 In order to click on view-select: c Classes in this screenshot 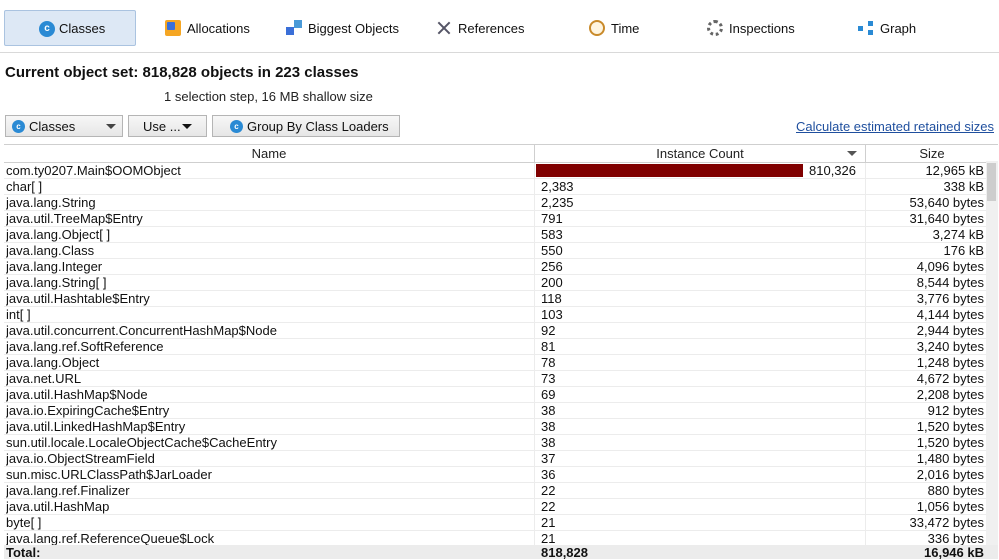, I will do `click(64, 126)`.